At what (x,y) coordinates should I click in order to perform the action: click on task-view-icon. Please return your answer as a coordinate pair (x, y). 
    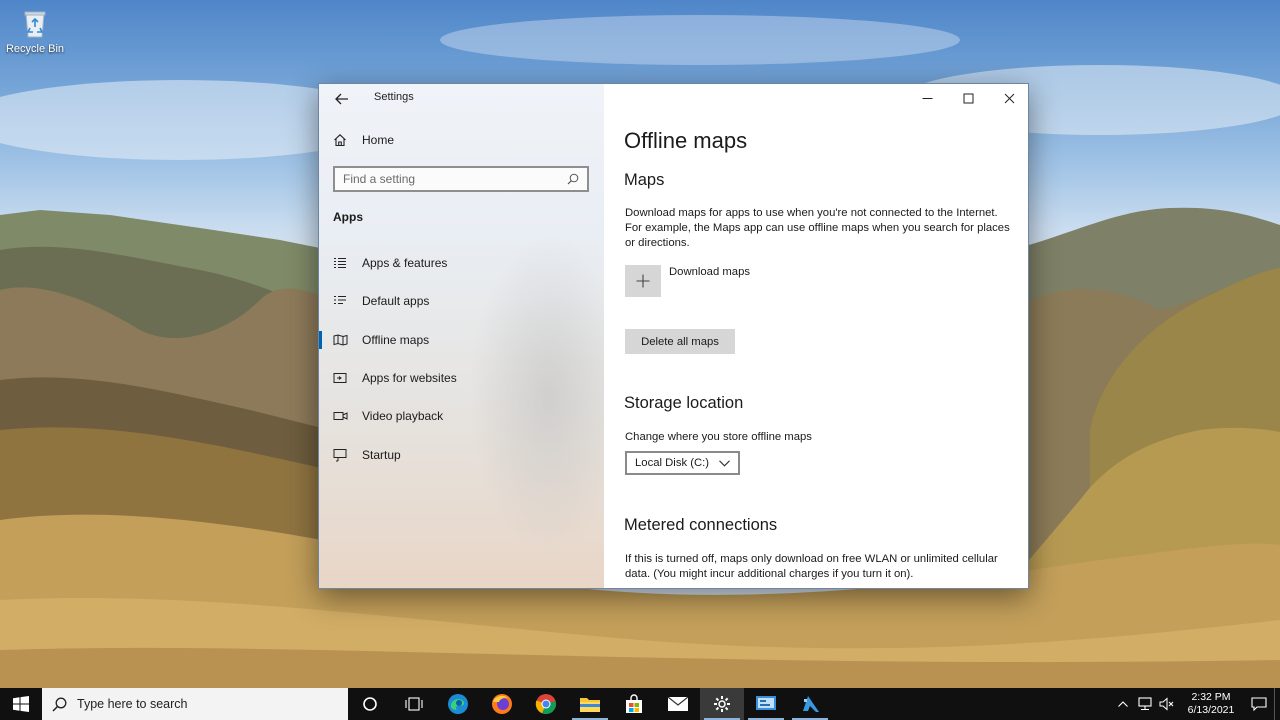
    Looking at the image, I should click on (414, 704).